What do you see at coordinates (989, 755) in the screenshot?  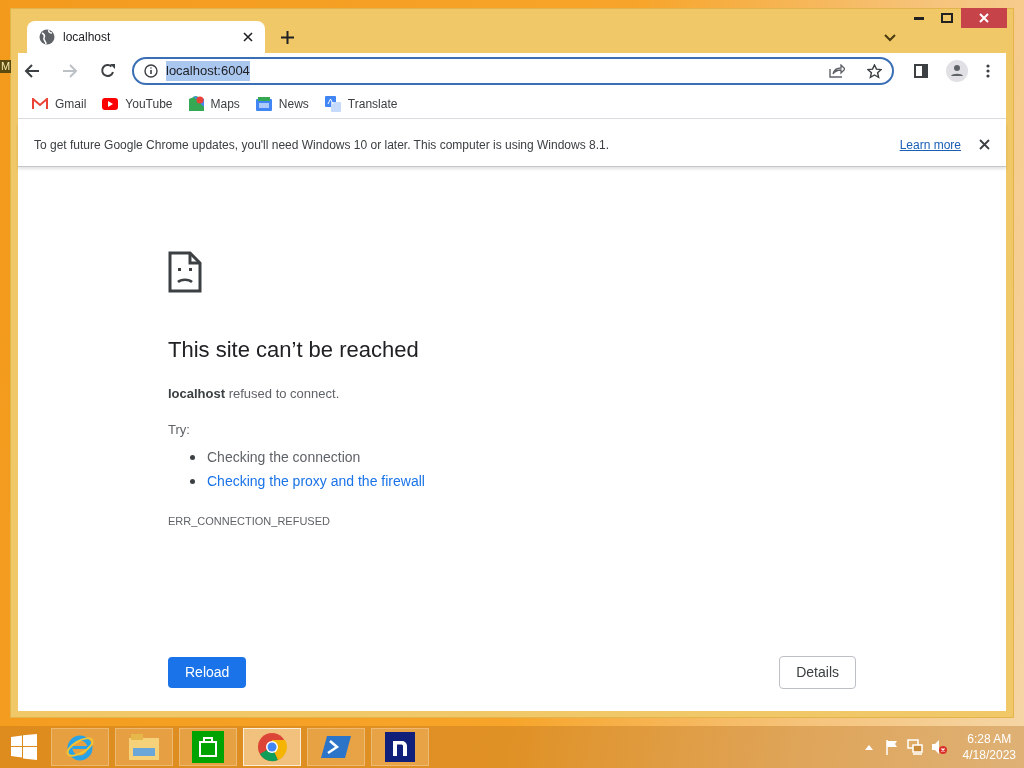 I see `clock-date: 4/18/2023` at bounding box center [989, 755].